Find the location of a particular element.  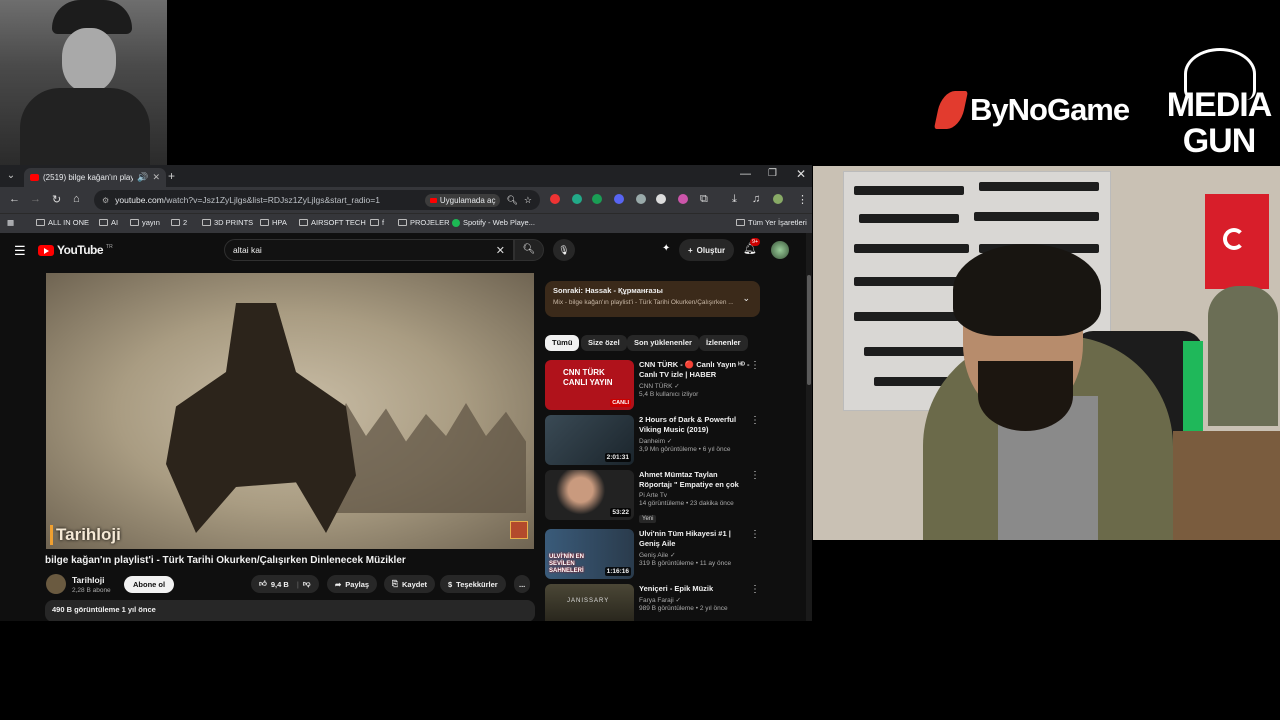

extensions-puzzle-icon: ⧉ is located at coordinates (704, 199).